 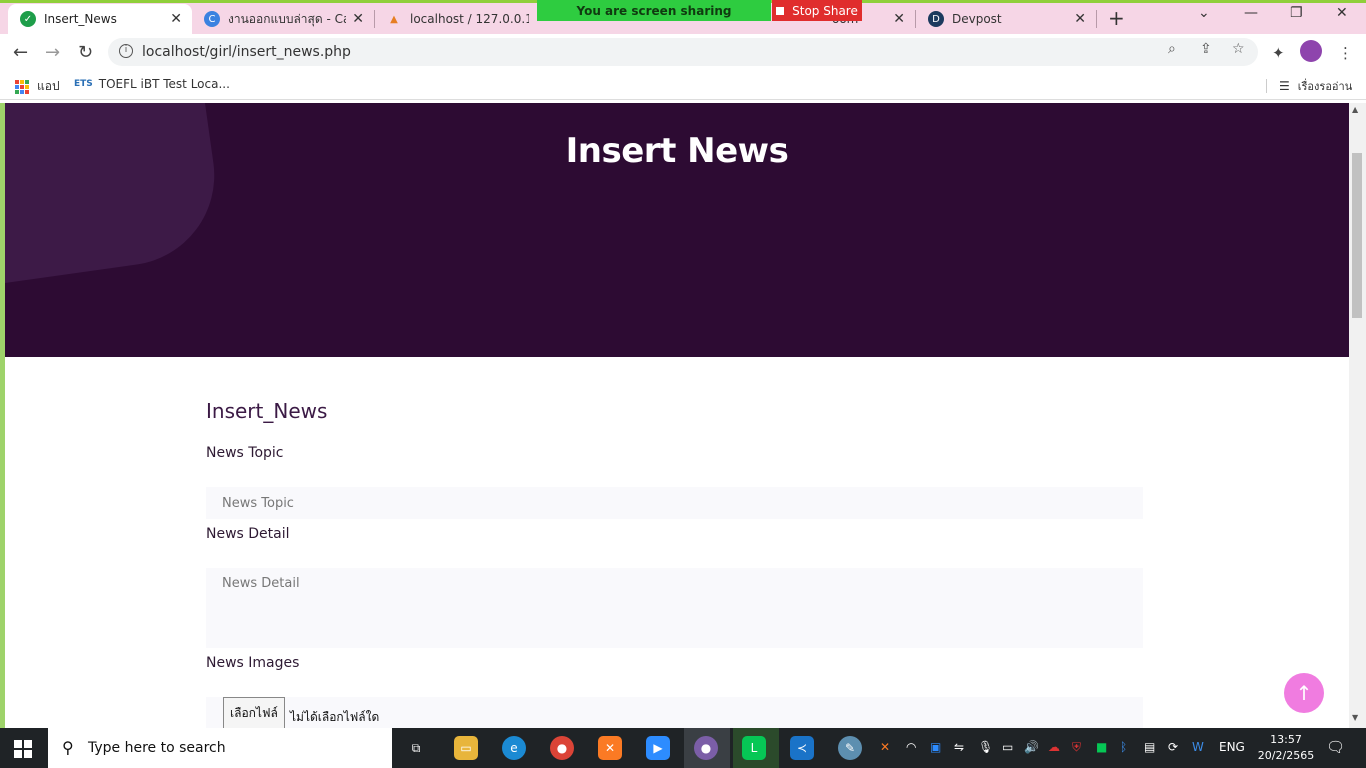 What do you see at coordinates (48, 86) in the screenshot?
I see `bookmark-label: แอป` at bounding box center [48, 86].